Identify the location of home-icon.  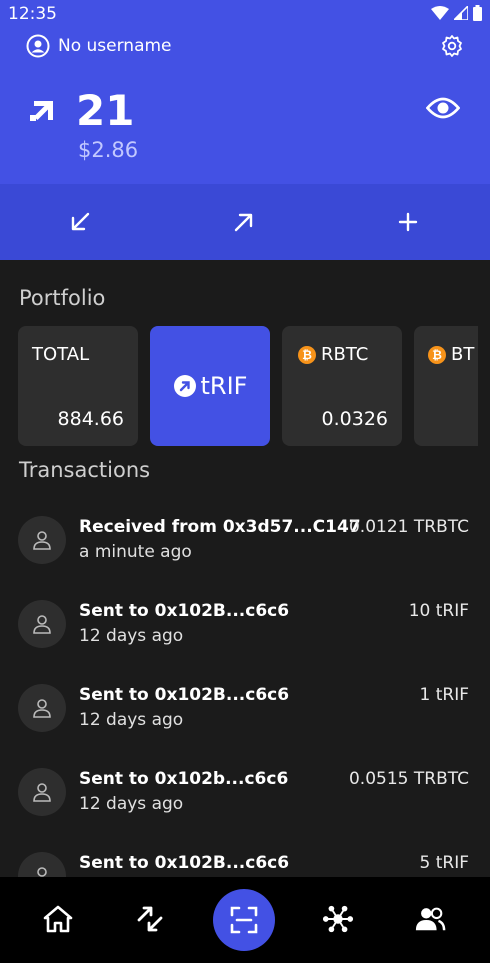
(58, 919).